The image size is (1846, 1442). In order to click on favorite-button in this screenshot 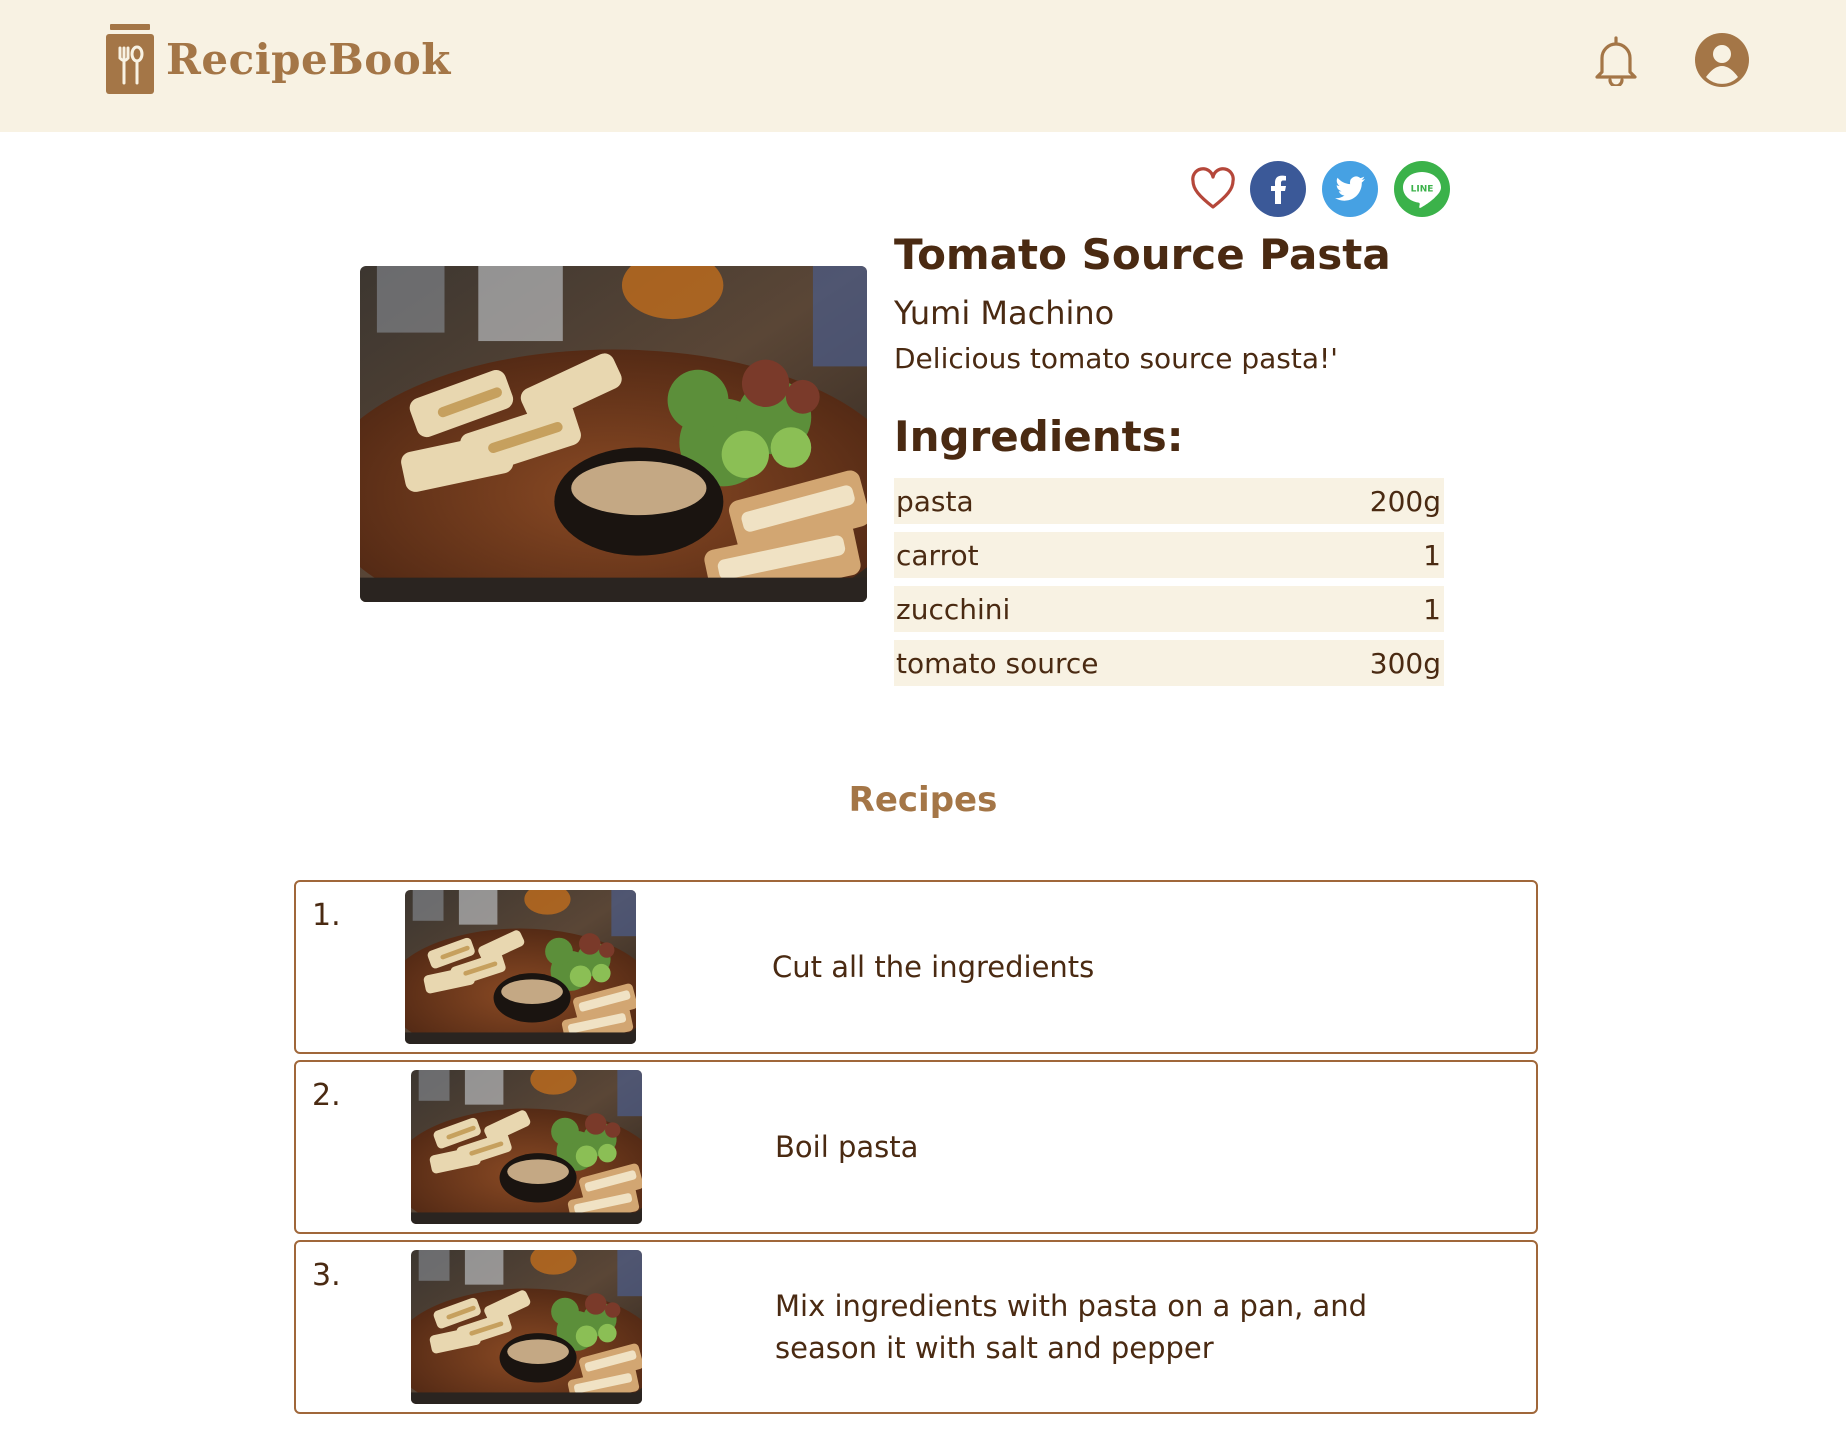, I will do `click(1213, 189)`.